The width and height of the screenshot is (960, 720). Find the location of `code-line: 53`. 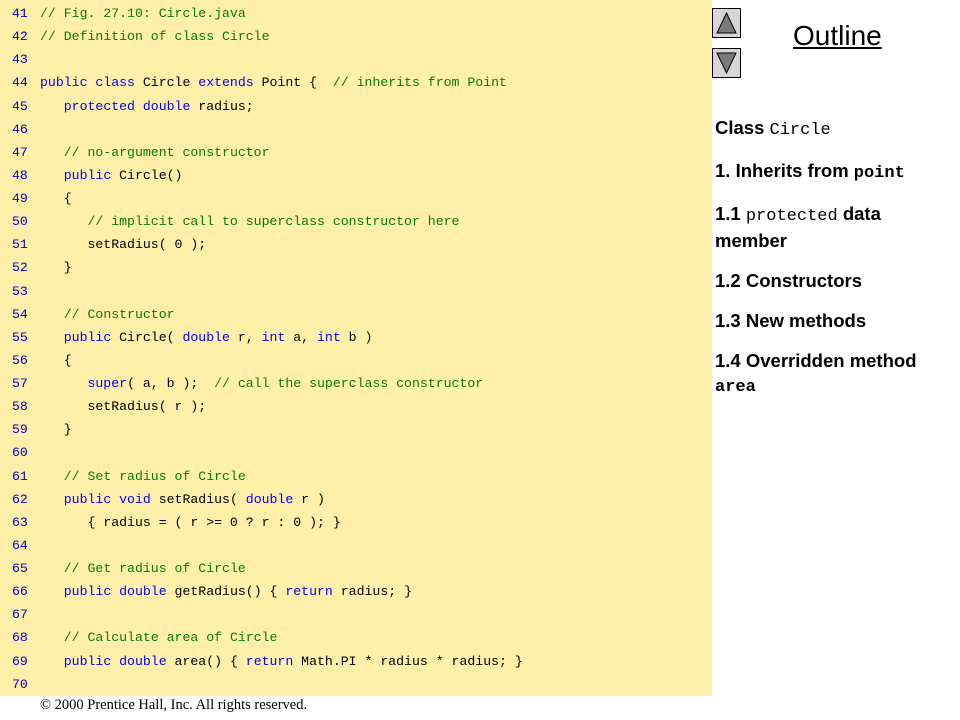

code-line: 53 is located at coordinates (362, 291).